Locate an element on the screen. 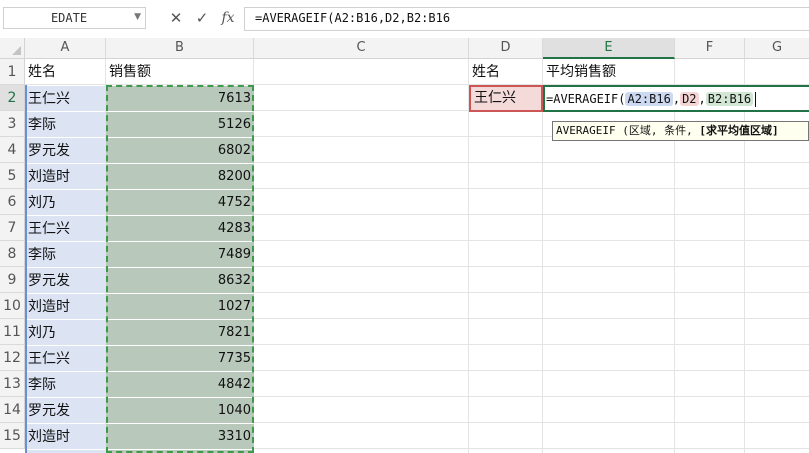 This screenshot has height=453, width=809. row-header: 4 is located at coordinates (12, 150).